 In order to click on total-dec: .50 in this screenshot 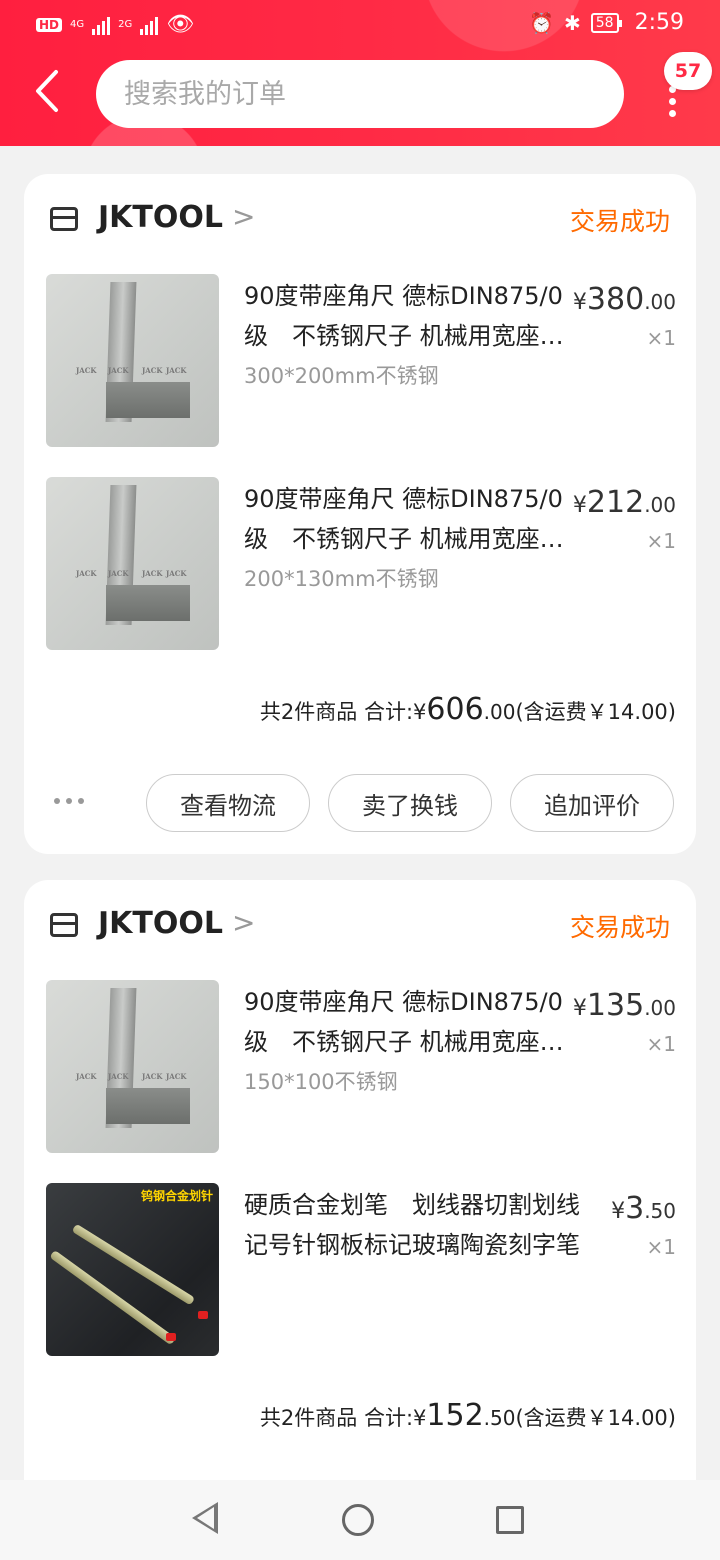, I will do `click(499, 1418)`.